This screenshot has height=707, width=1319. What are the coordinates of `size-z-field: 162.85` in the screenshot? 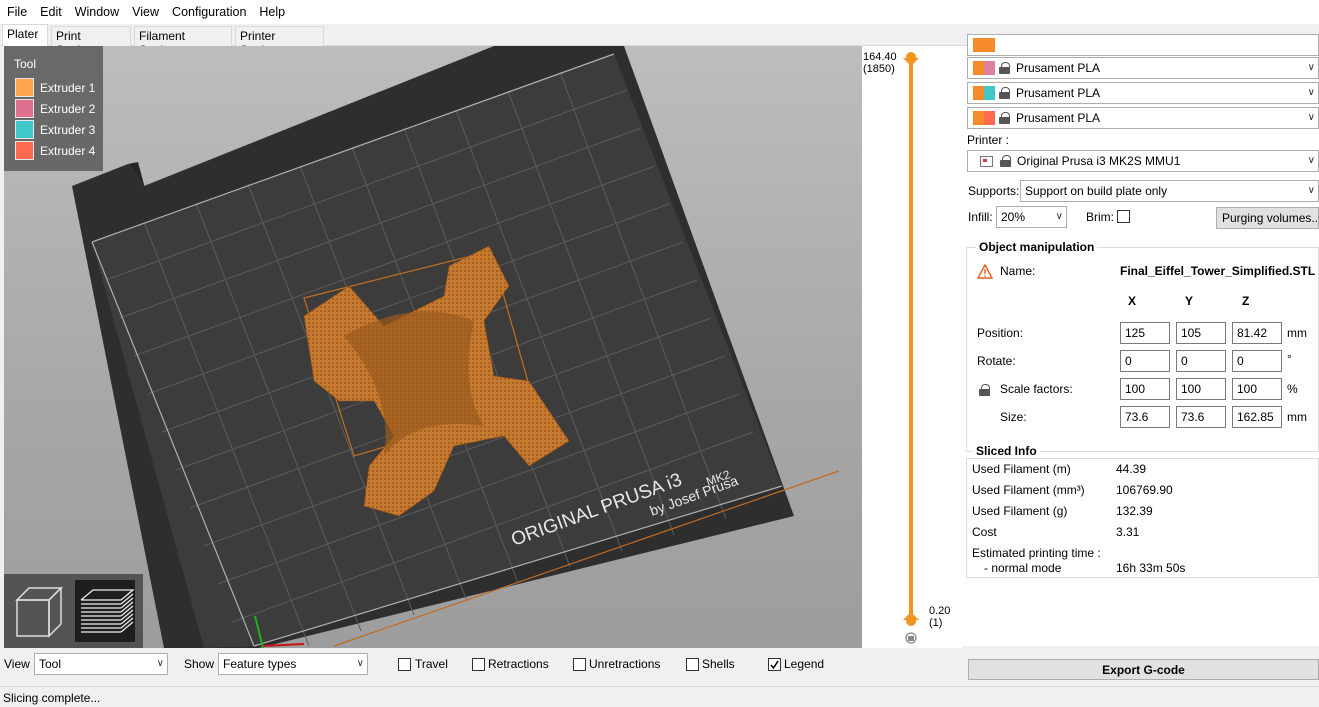 It's located at (1257, 417).